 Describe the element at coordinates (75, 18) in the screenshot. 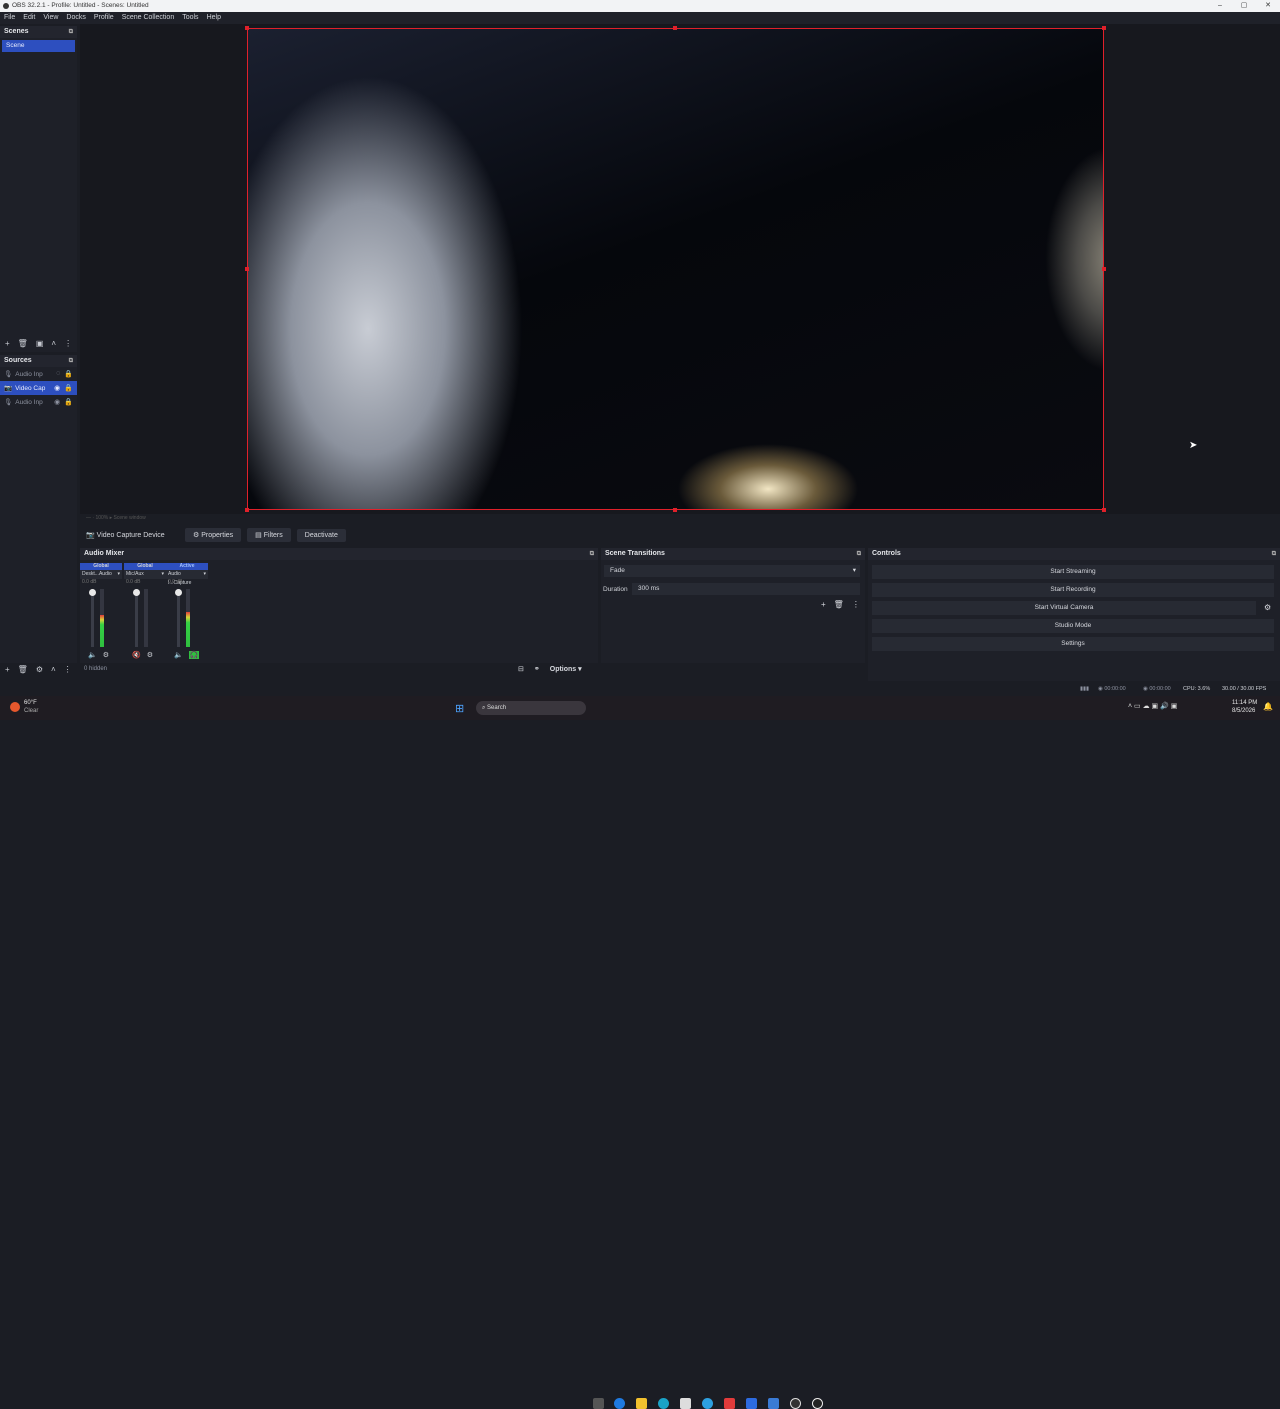

I see `menu-docks: Docks` at that location.